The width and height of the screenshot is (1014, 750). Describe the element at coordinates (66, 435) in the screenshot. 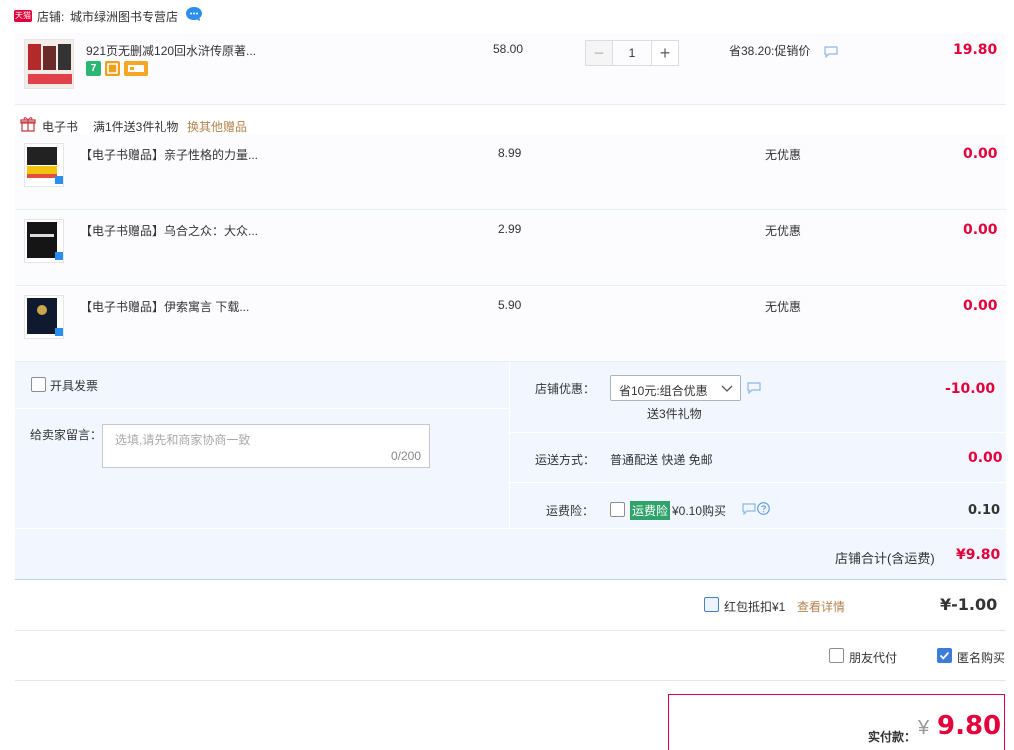

I see `message-label: 给卖家留言：` at that location.